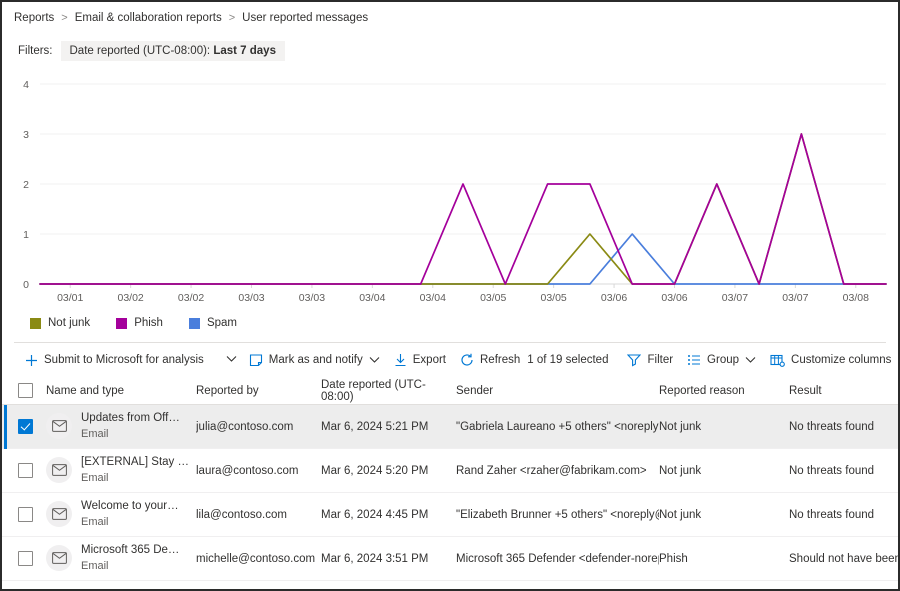 This screenshot has width=900, height=591. What do you see at coordinates (231, 360) in the screenshot?
I see `submit-options-chevron-down-icon` at bounding box center [231, 360].